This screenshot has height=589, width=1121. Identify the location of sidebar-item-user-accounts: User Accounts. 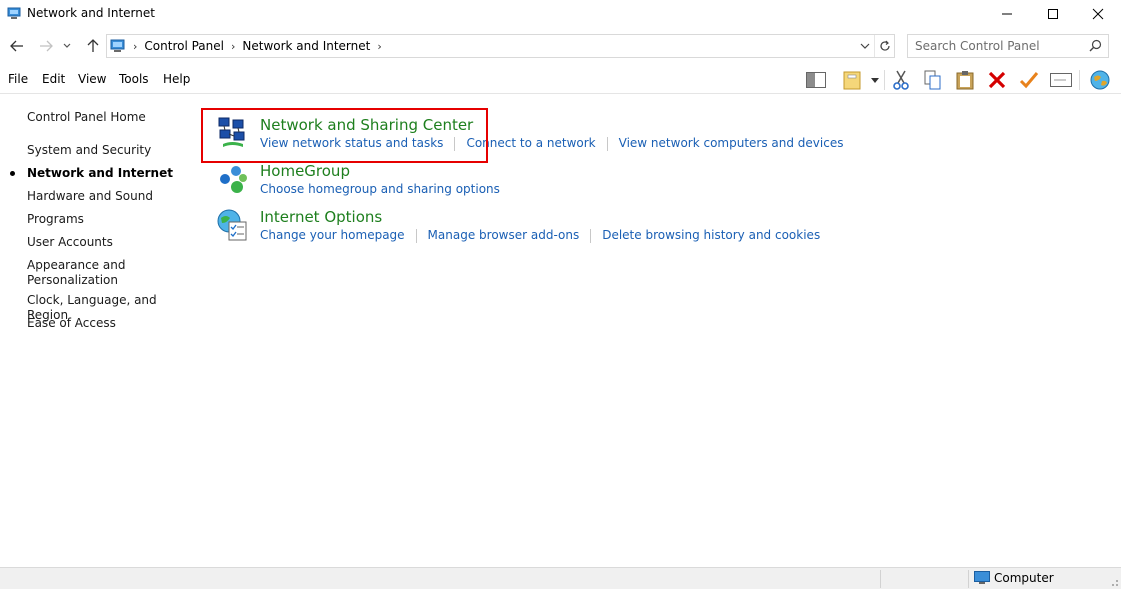
(109, 242).